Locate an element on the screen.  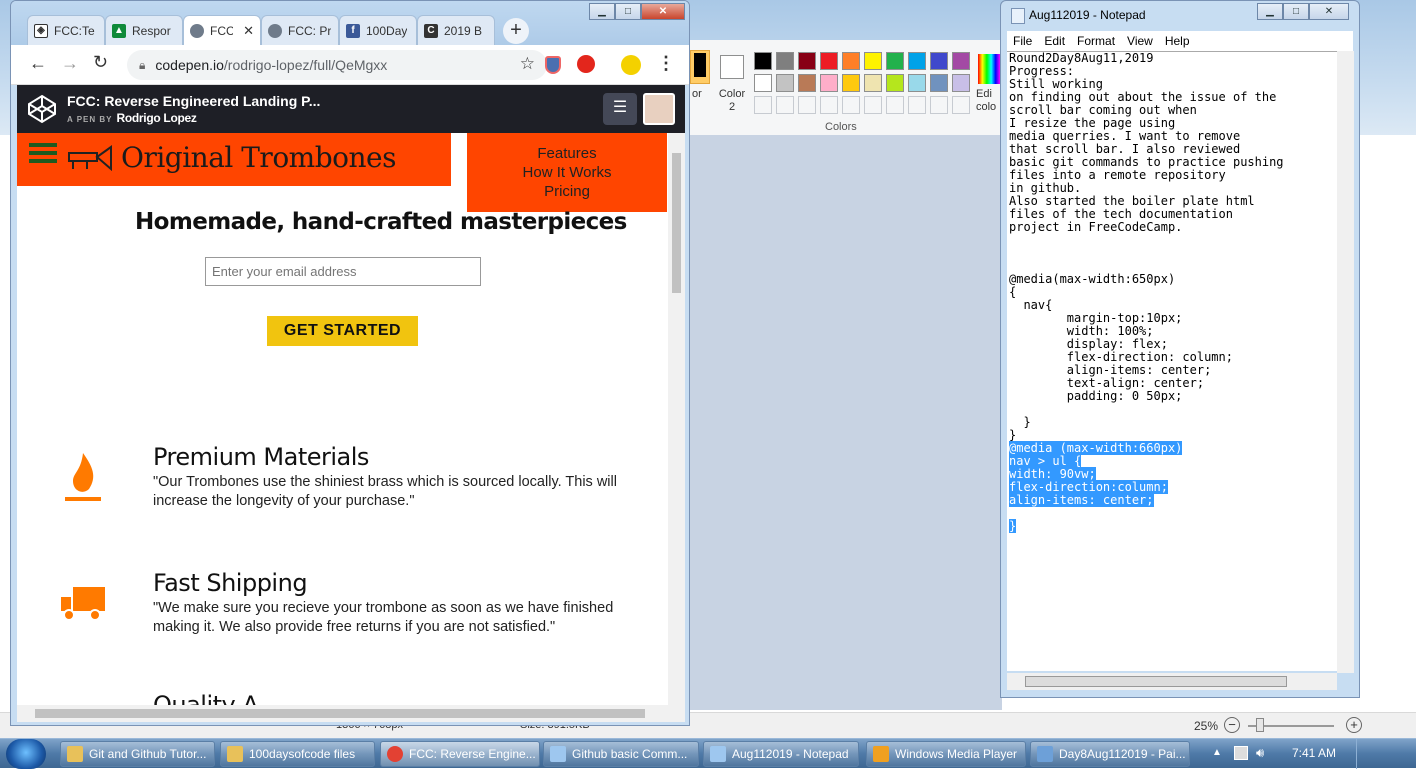
task-100days-folder: 100daysofcode files is located at coordinates (297, 754).